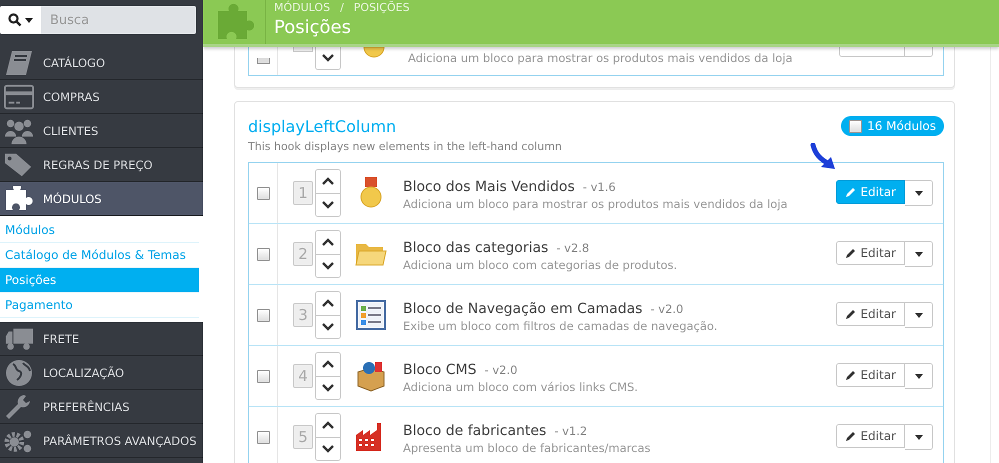 This screenshot has width=999, height=463. Describe the element at coordinates (15, 20) in the screenshot. I see `search-icon` at that location.